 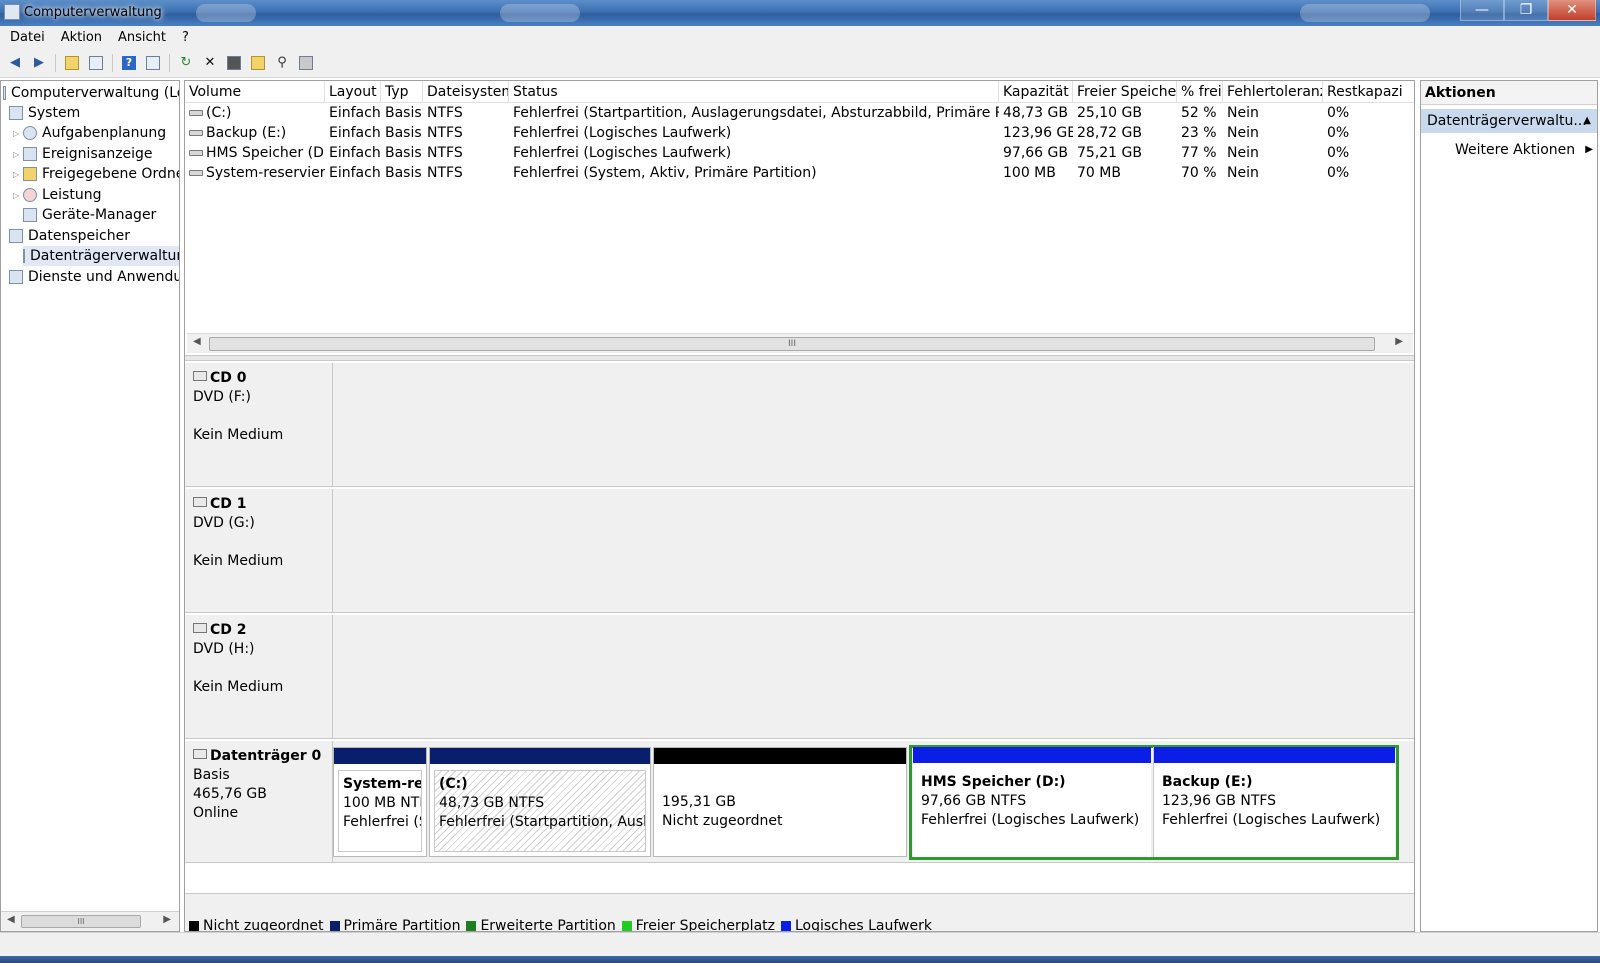 What do you see at coordinates (185, 37) in the screenshot?
I see `menu-help: ?` at bounding box center [185, 37].